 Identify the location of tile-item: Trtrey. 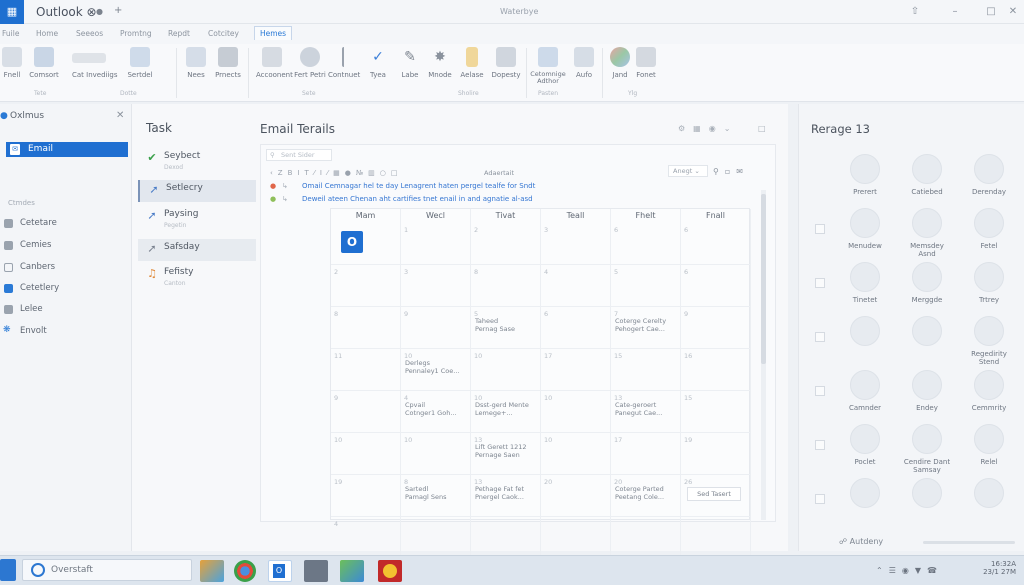
(989, 285).